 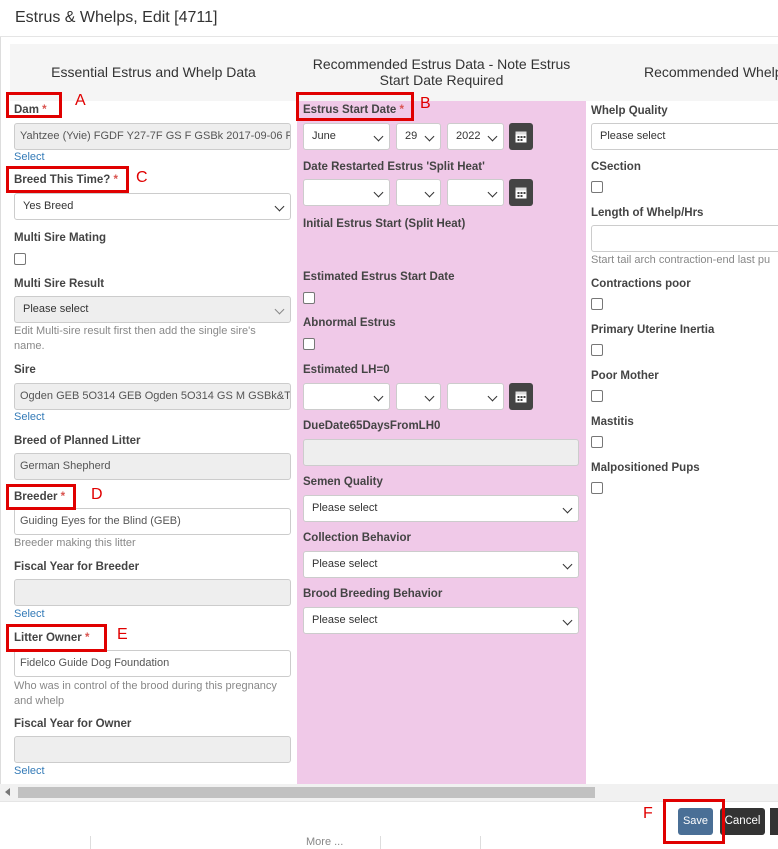 I want to click on initial-estrus-label: Initial Estrus Start (Split Heat), so click(x=384, y=224).